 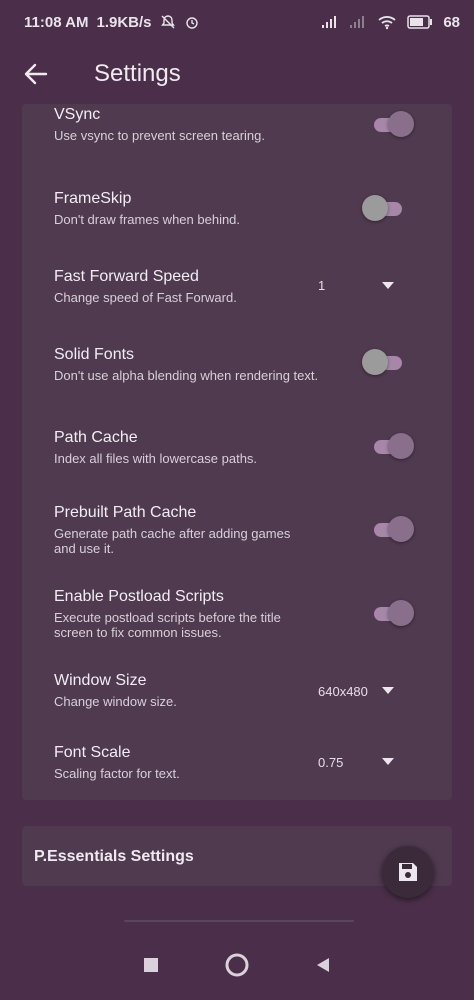 I want to click on circle-home-icon, so click(x=237, y=965).